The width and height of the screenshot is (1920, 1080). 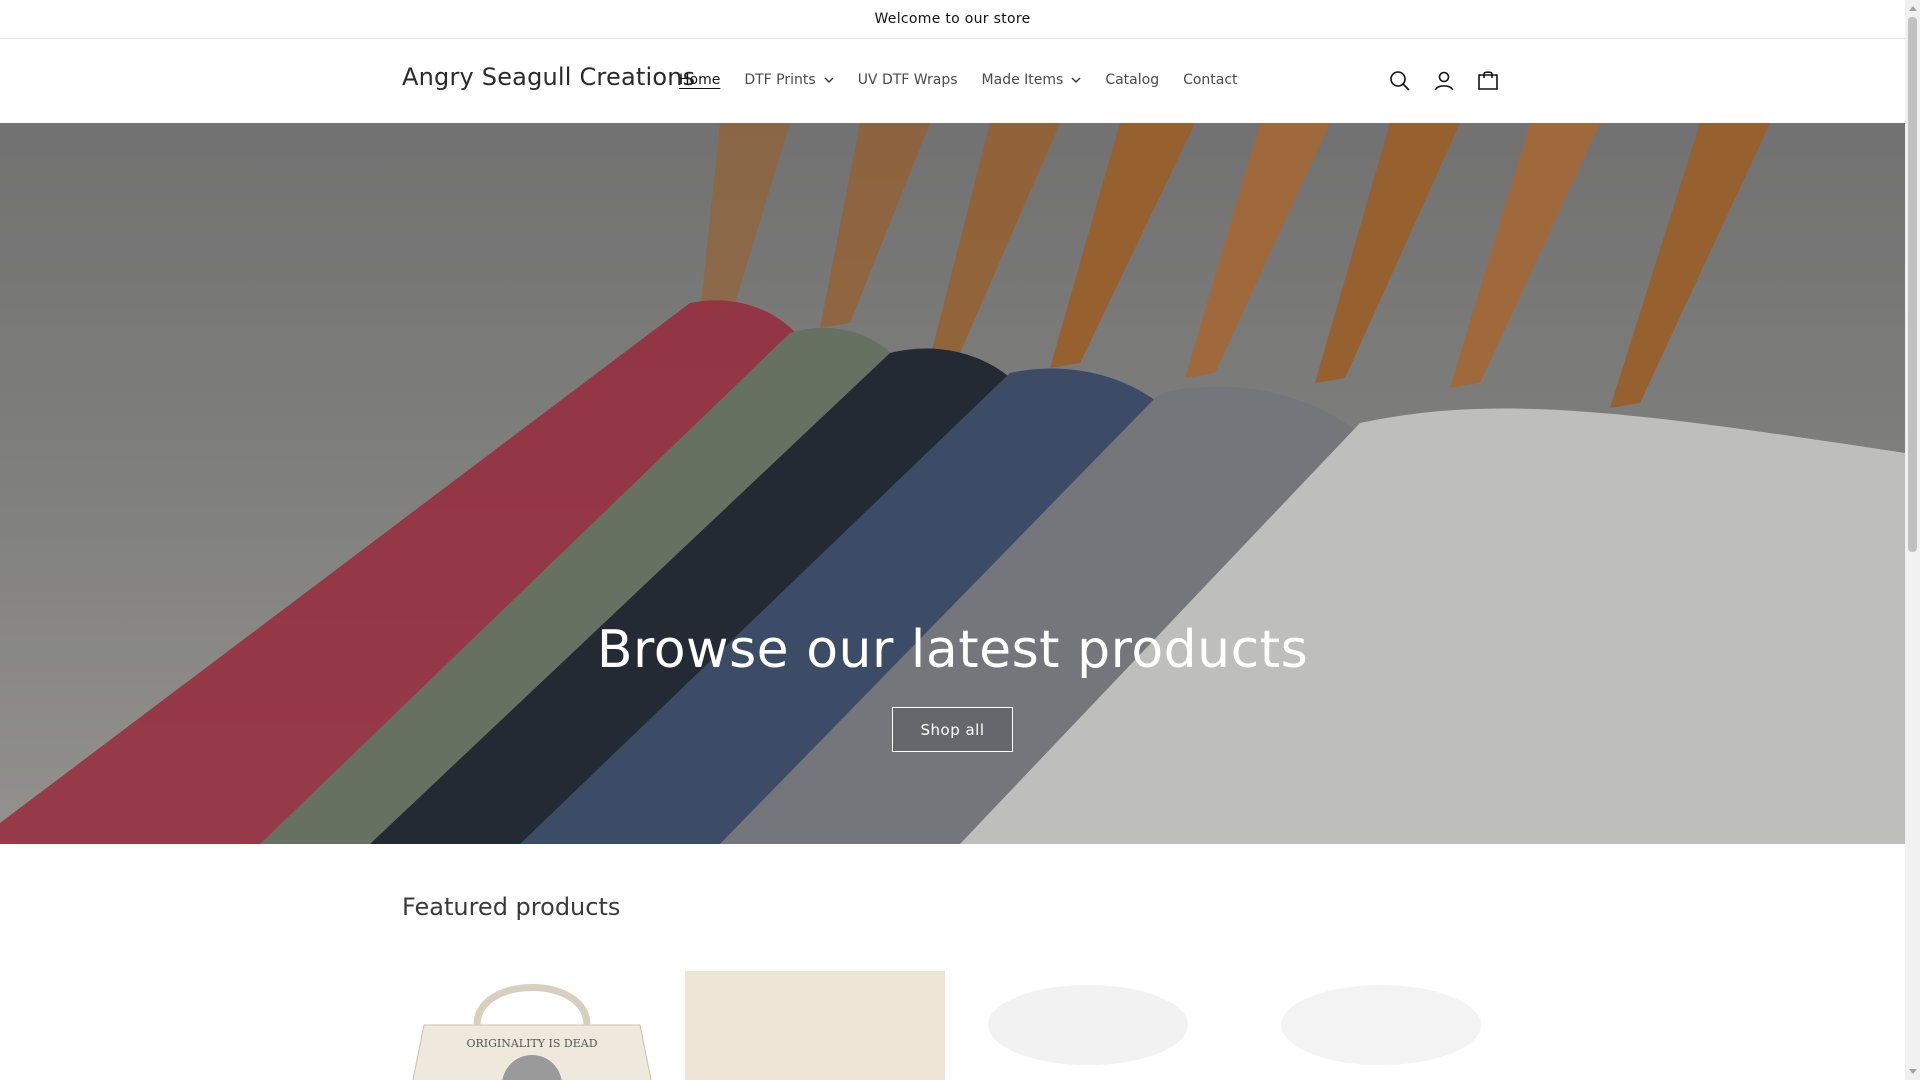 I want to click on scroll-down-arrow-icon, so click(x=1912, y=1071).